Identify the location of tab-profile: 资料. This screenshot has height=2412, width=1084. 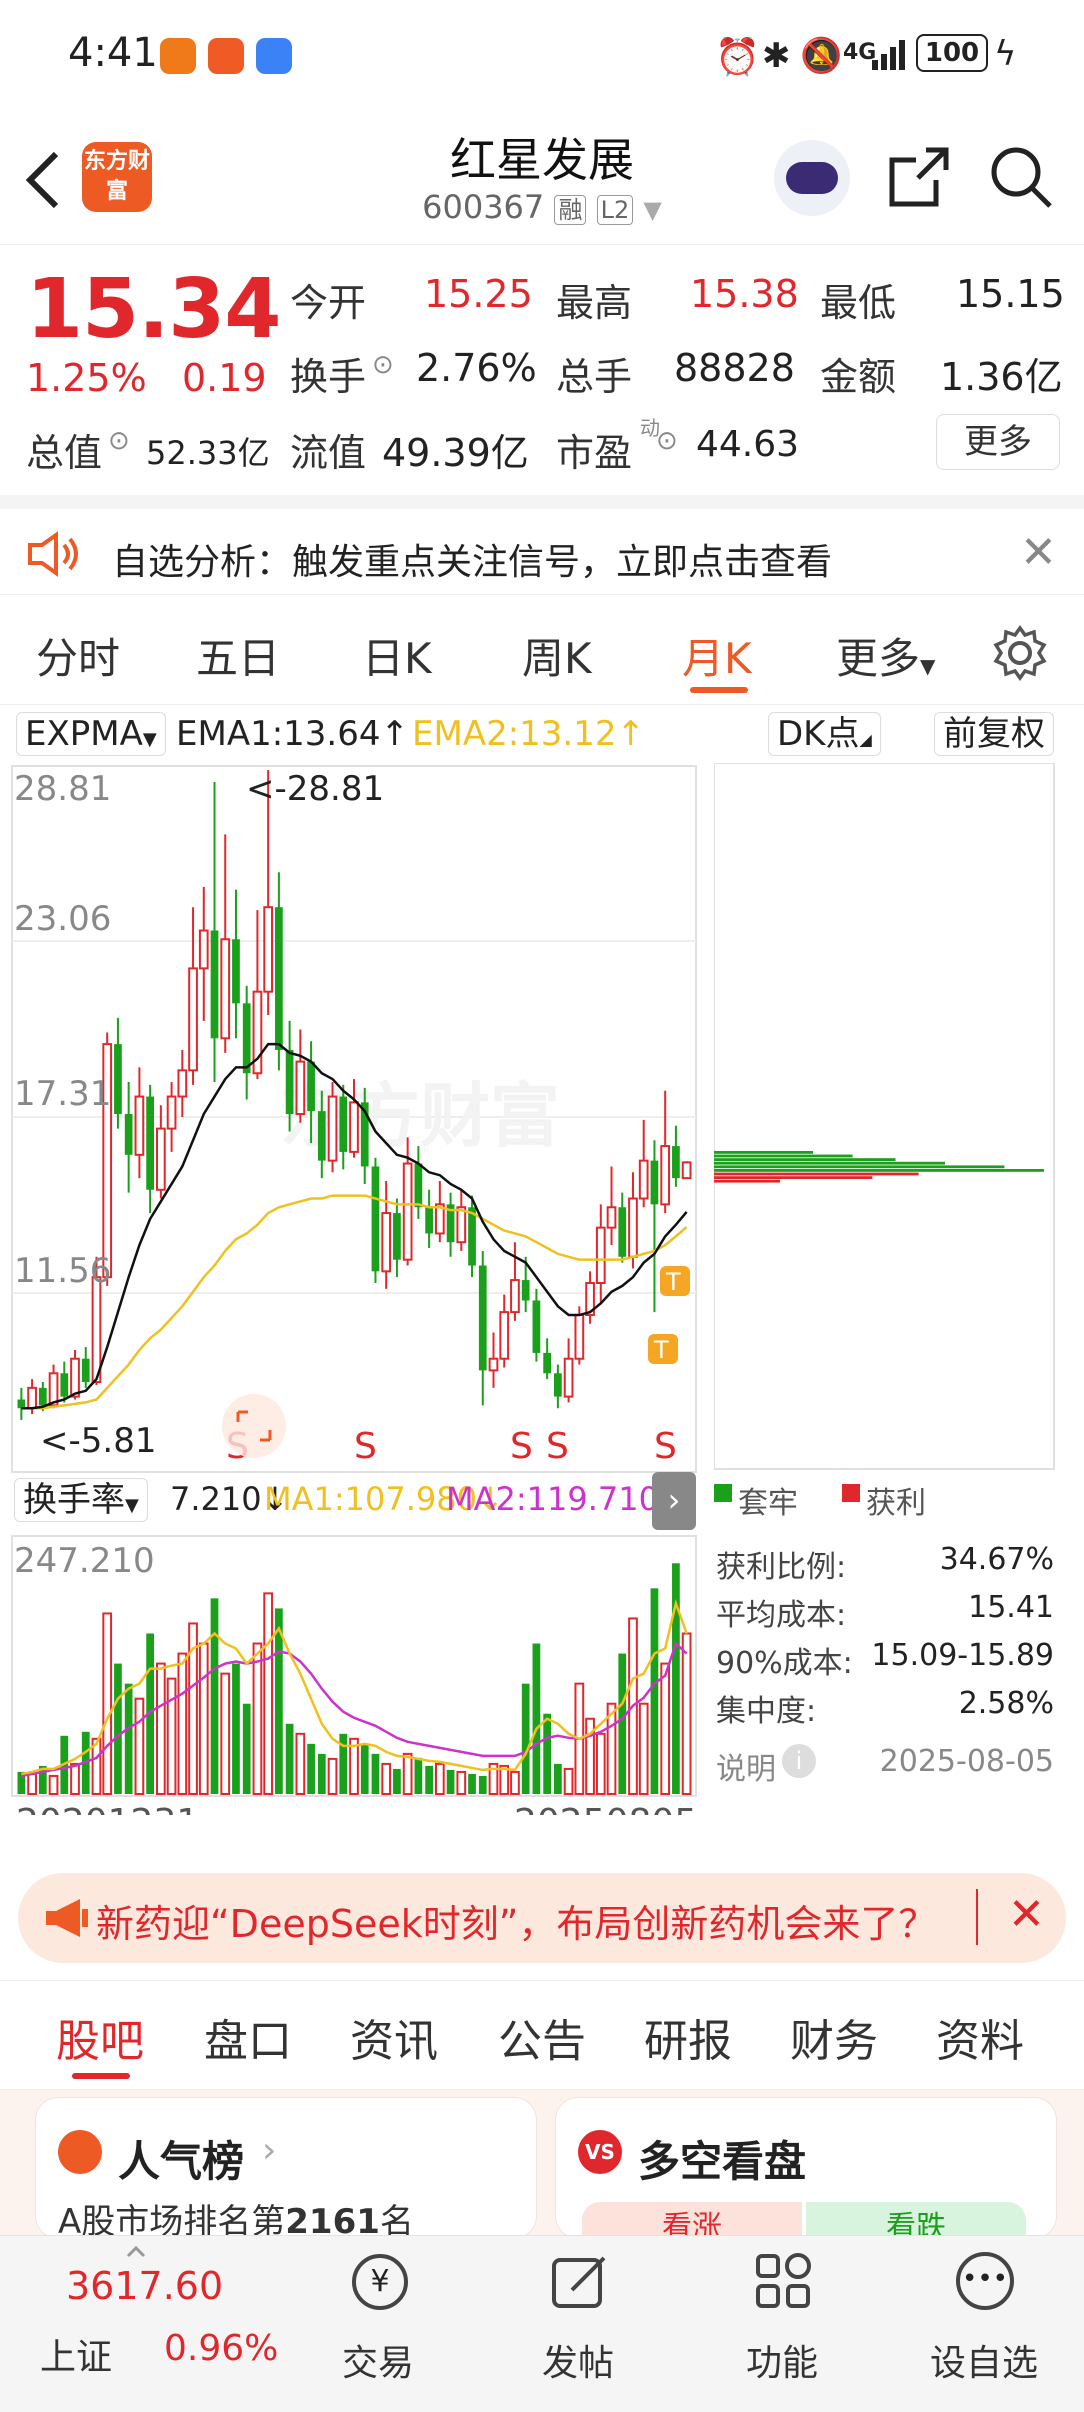
(980, 2037).